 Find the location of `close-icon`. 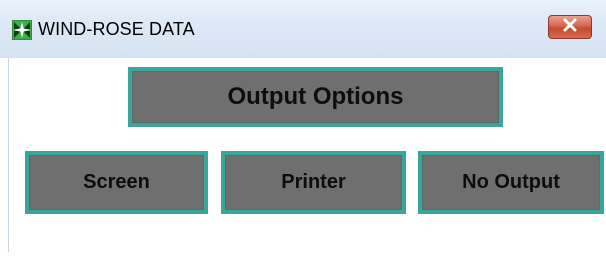

close-icon is located at coordinates (570, 27).